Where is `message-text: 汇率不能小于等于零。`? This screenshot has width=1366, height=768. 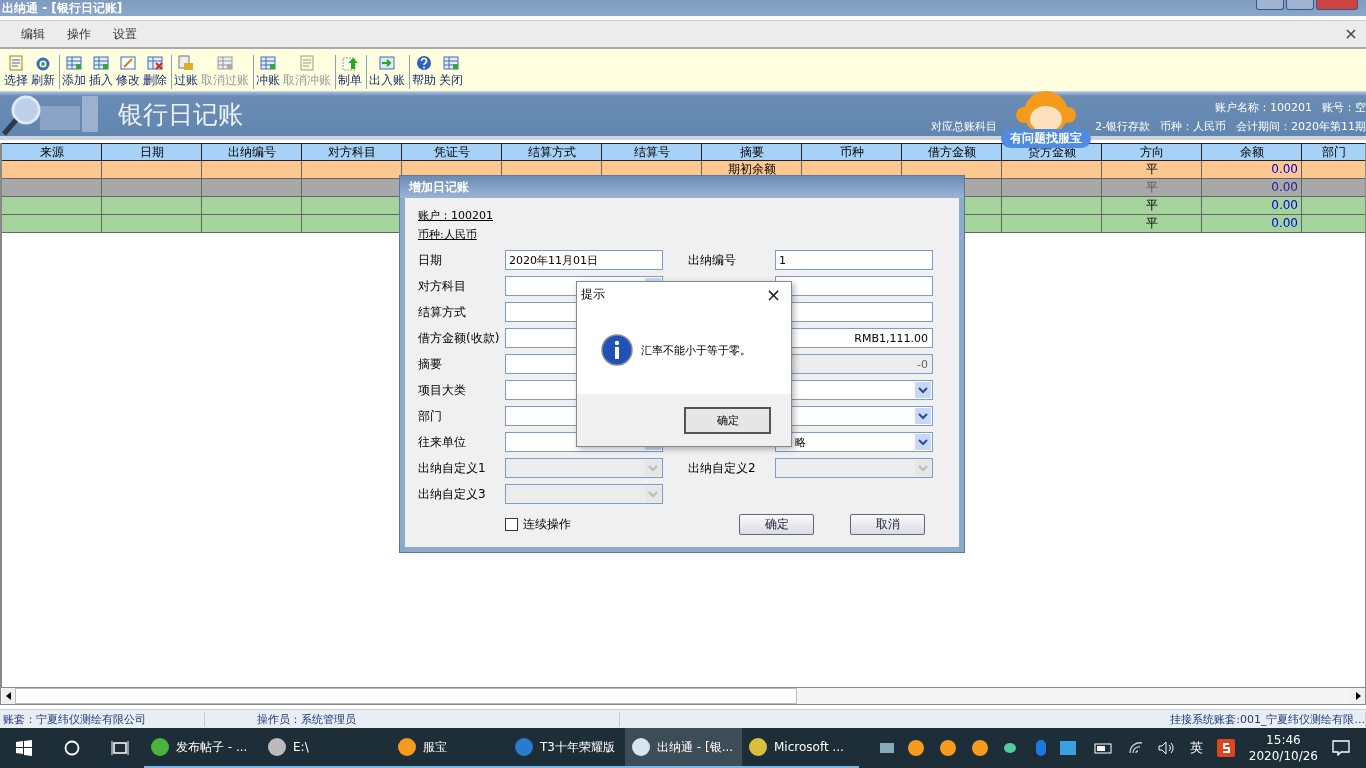
message-text: 汇率不能小于等于零。 is located at coordinates (696, 350).